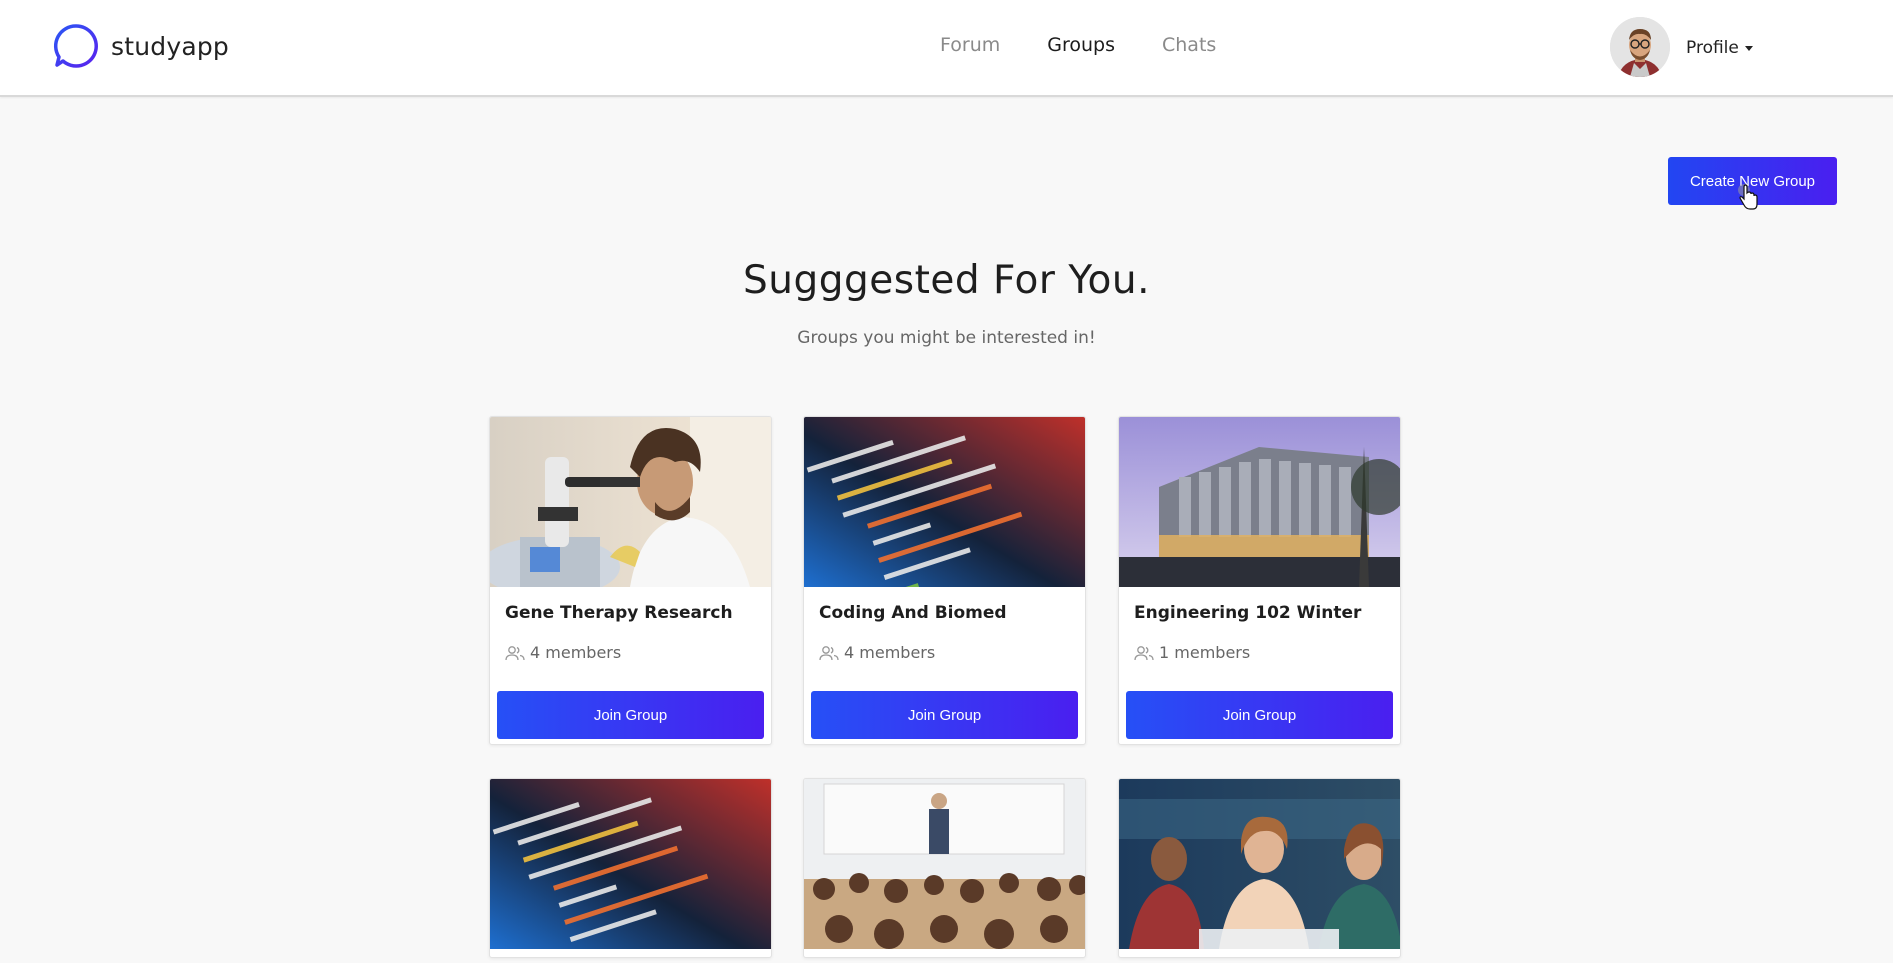 Image resolution: width=1893 pixels, height=963 pixels. I want to click on user-avatar-photo, so click(1640, 47).